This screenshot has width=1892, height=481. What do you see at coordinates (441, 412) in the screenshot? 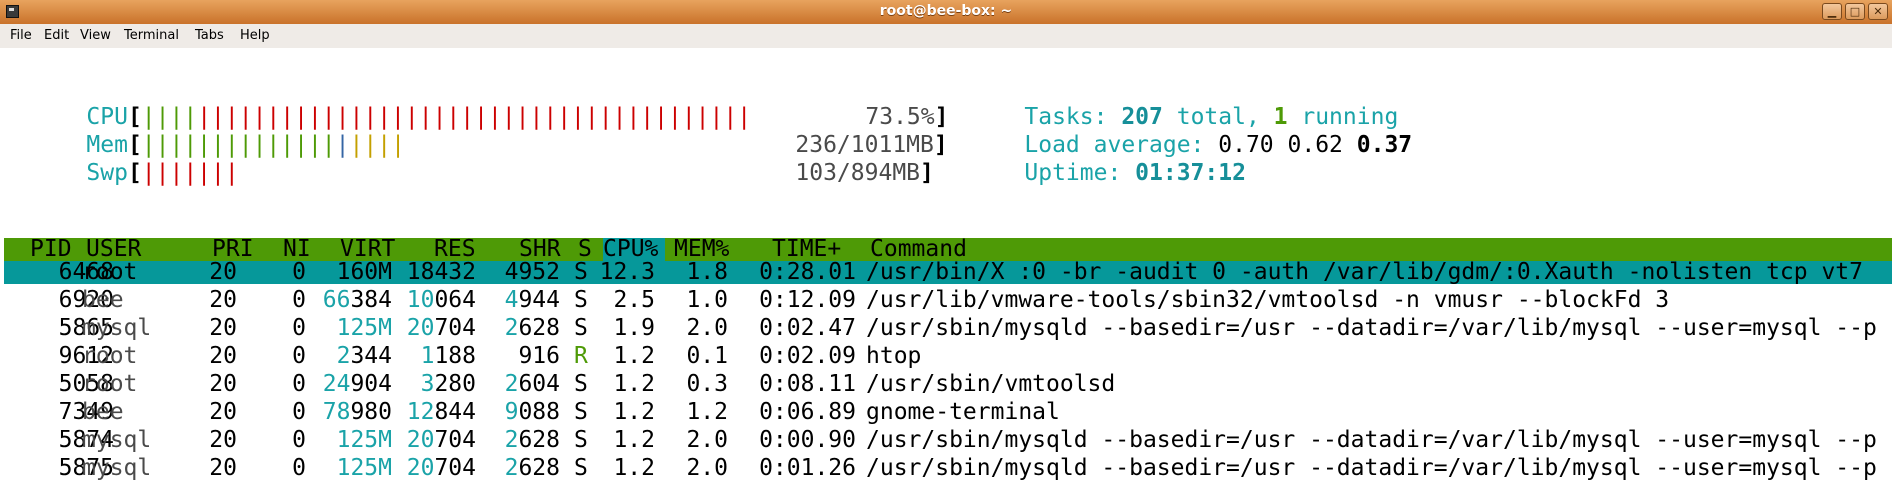
I see `cell-res: 12844` at bounding box center [441, 412].